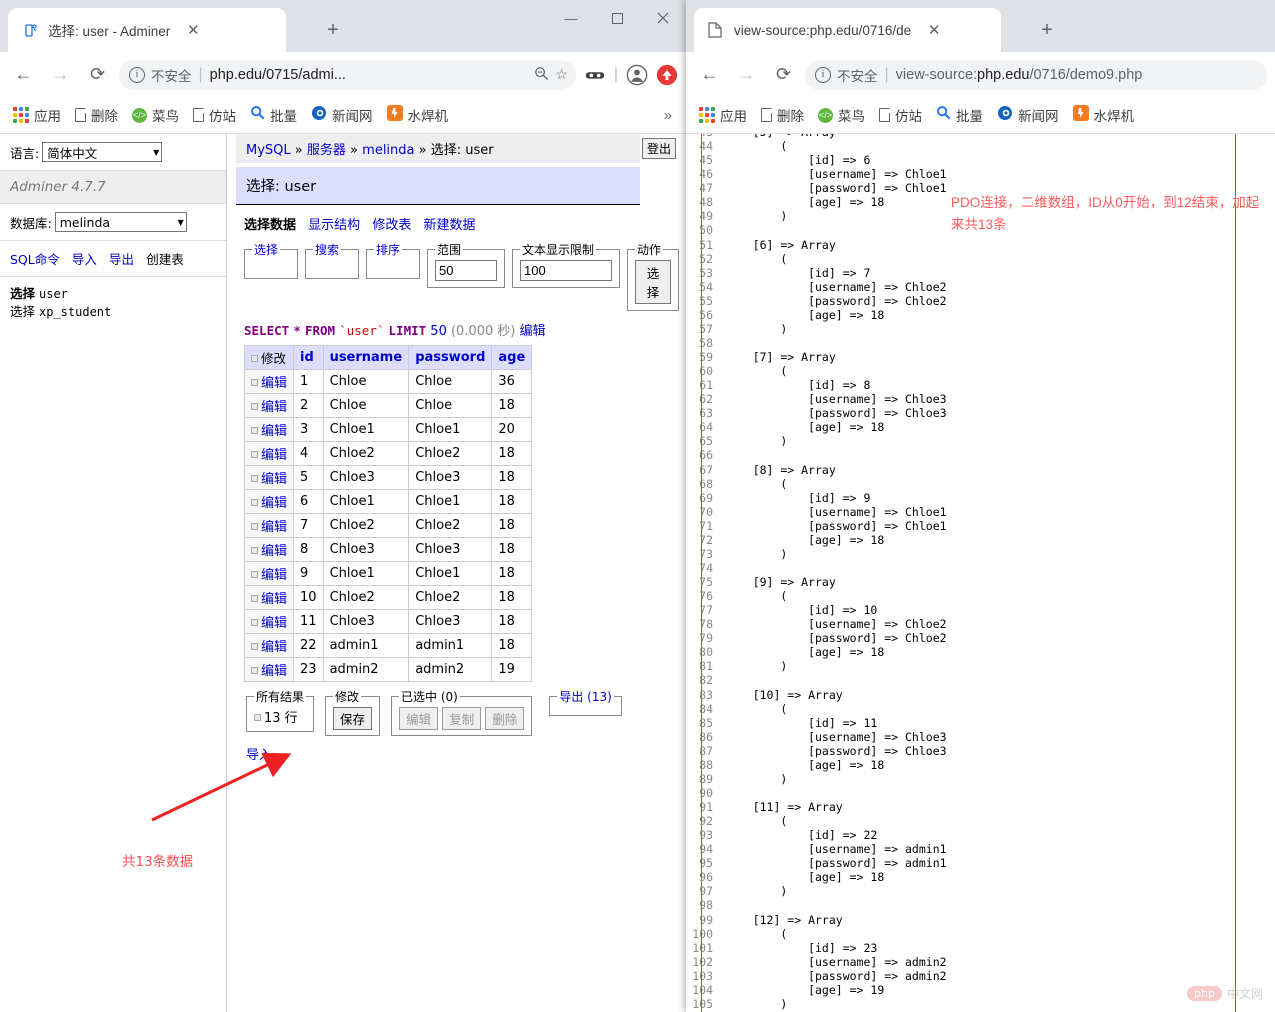 This screenshot has height=1012, width=1275. What do you see at coordinates (653, 282) in the screenshot?
I see `select-submit-button: 选择` at bounding box center [653, 282].